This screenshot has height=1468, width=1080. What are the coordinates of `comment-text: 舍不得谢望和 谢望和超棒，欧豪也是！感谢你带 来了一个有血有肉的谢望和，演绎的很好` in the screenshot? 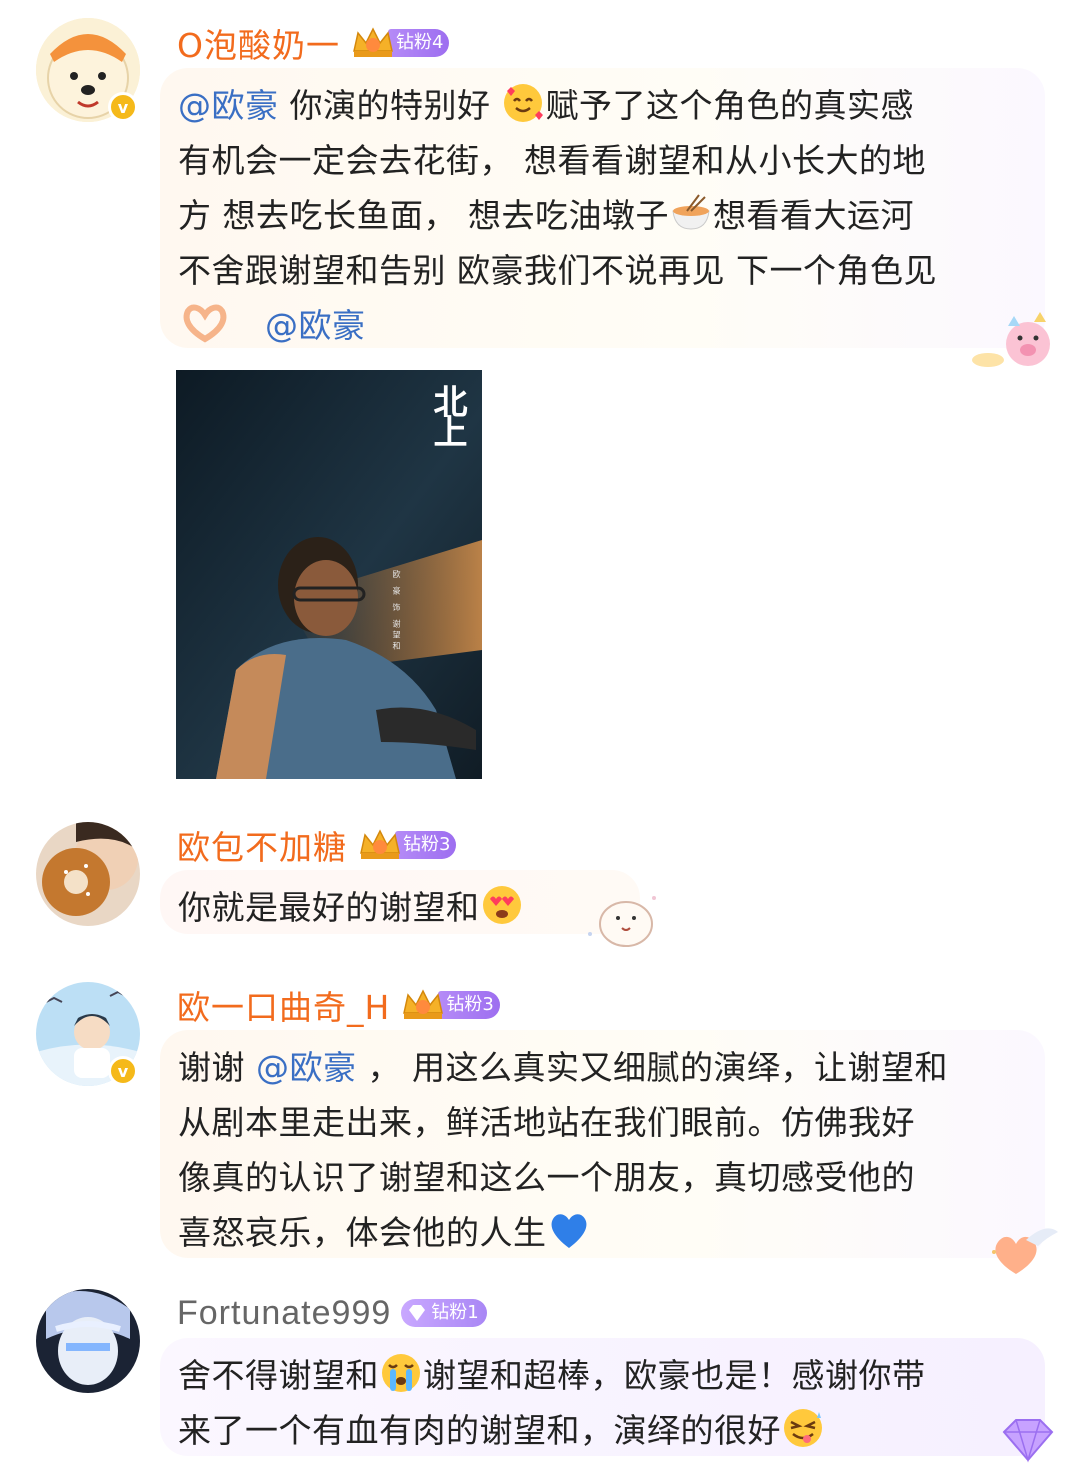 It's located at (602, 1403).